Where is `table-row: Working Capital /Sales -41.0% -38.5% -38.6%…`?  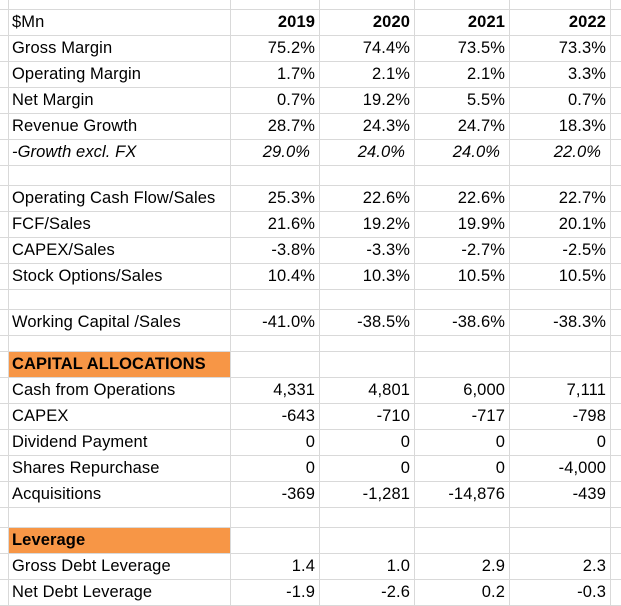
table-row: Working Capital /Sales -41.0% -38.5% -38.6%… is located at coordinates (310, 322).